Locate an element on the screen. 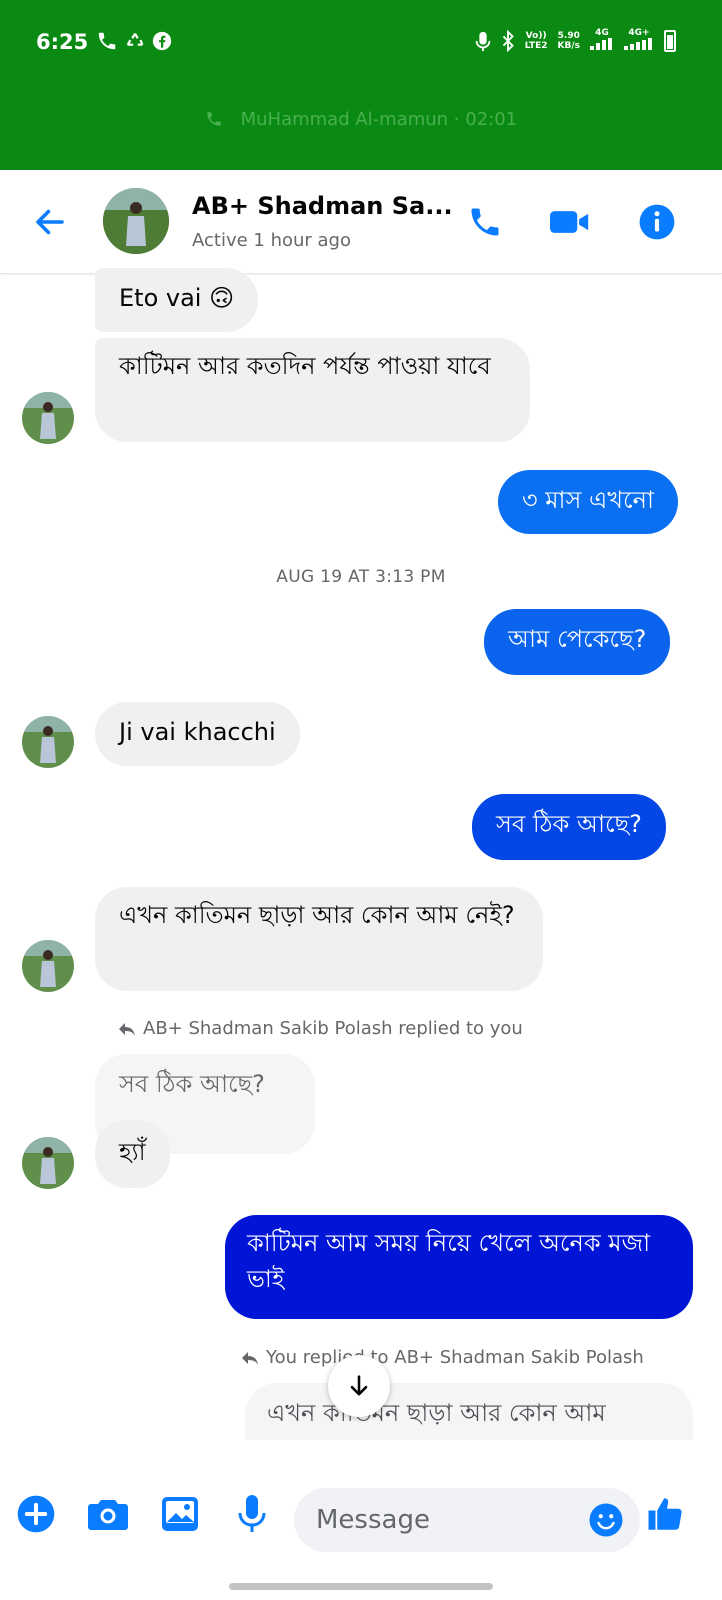 The image size is (722, 1600). thumbs-up-icon is located at coordinates (665, 1514).